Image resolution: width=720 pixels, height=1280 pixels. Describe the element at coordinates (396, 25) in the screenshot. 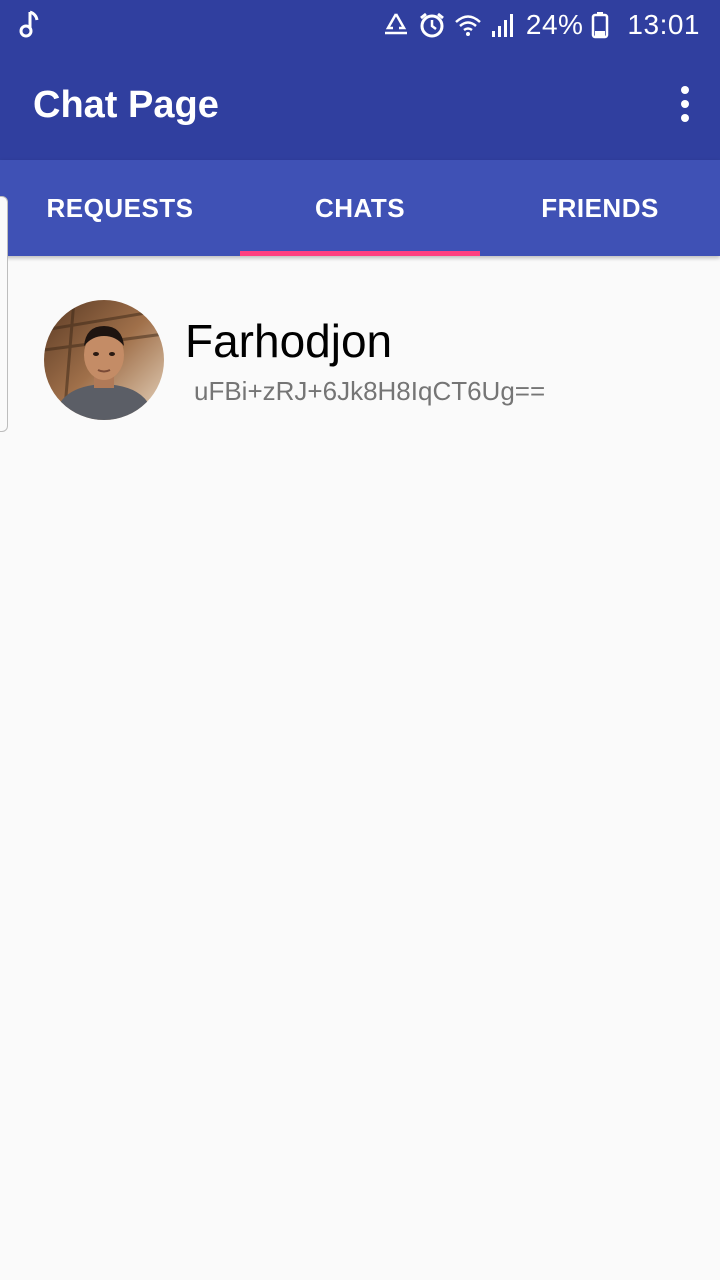

I see `recycle-icon` at that location.